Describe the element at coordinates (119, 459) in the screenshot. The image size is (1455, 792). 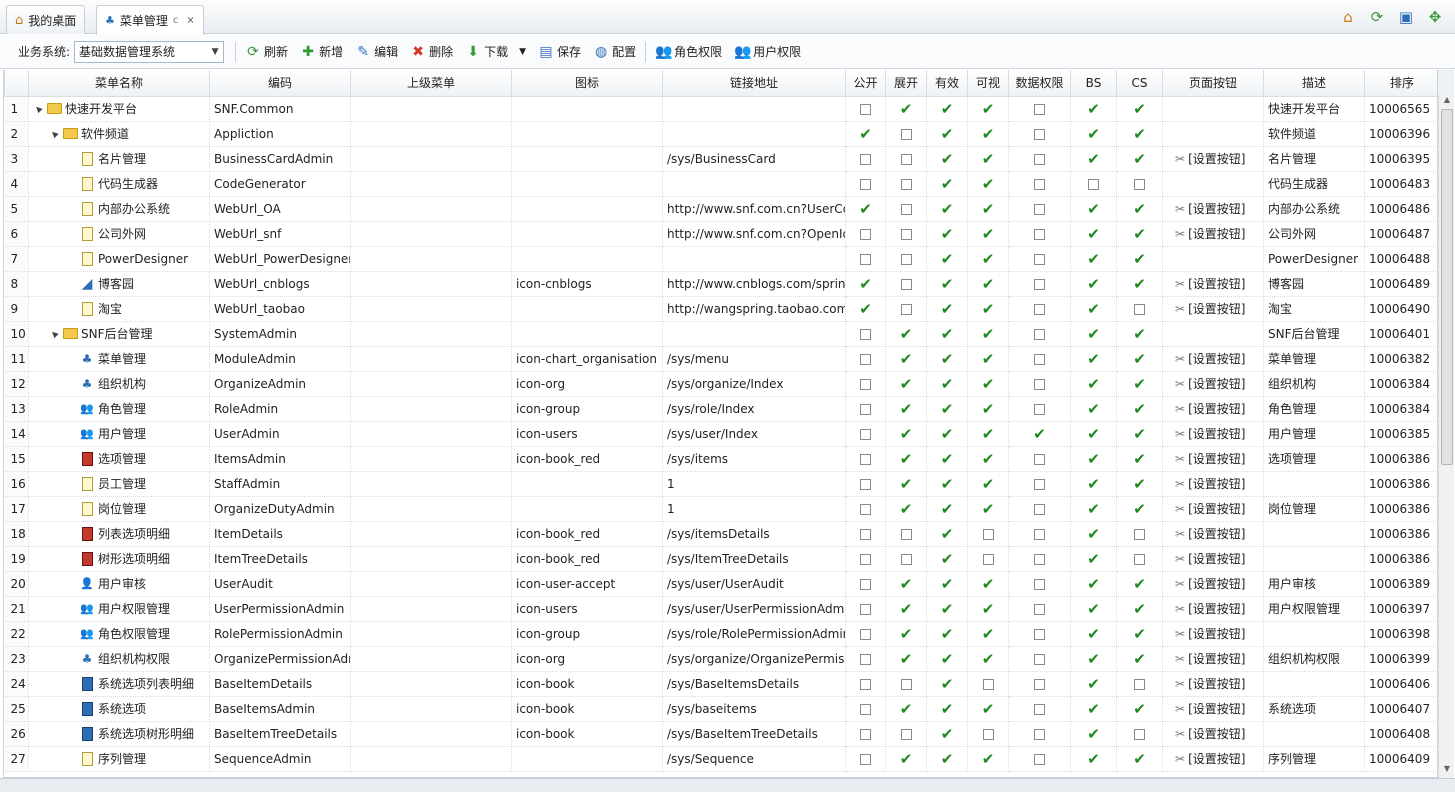
I see `menu-name-cell: 选项管理` at that location.